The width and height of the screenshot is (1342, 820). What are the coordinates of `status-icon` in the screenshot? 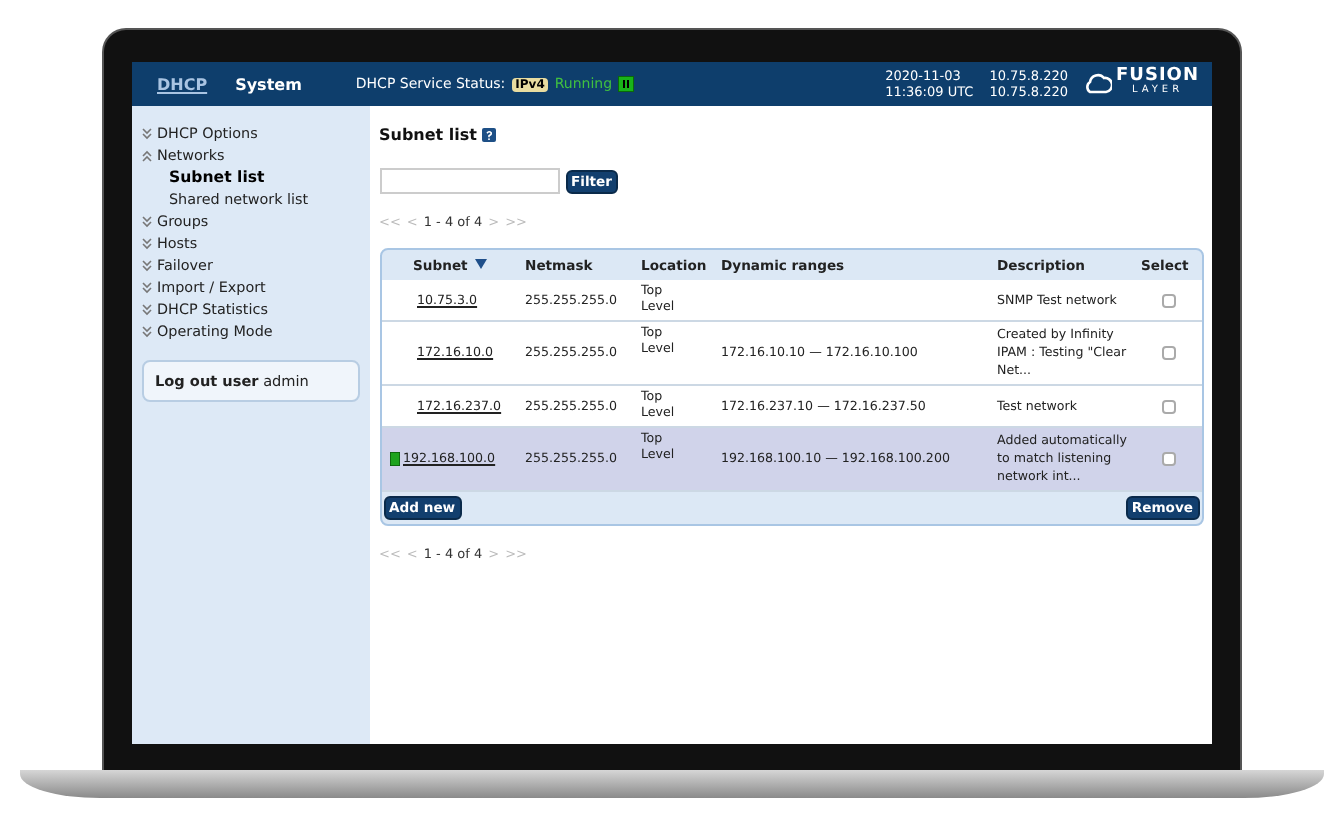 It's located at (626, 84).